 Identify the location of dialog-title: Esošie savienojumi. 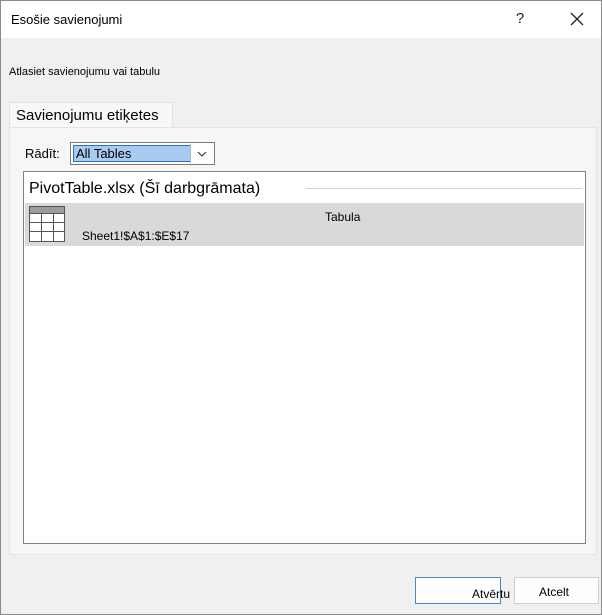
(67, 19).